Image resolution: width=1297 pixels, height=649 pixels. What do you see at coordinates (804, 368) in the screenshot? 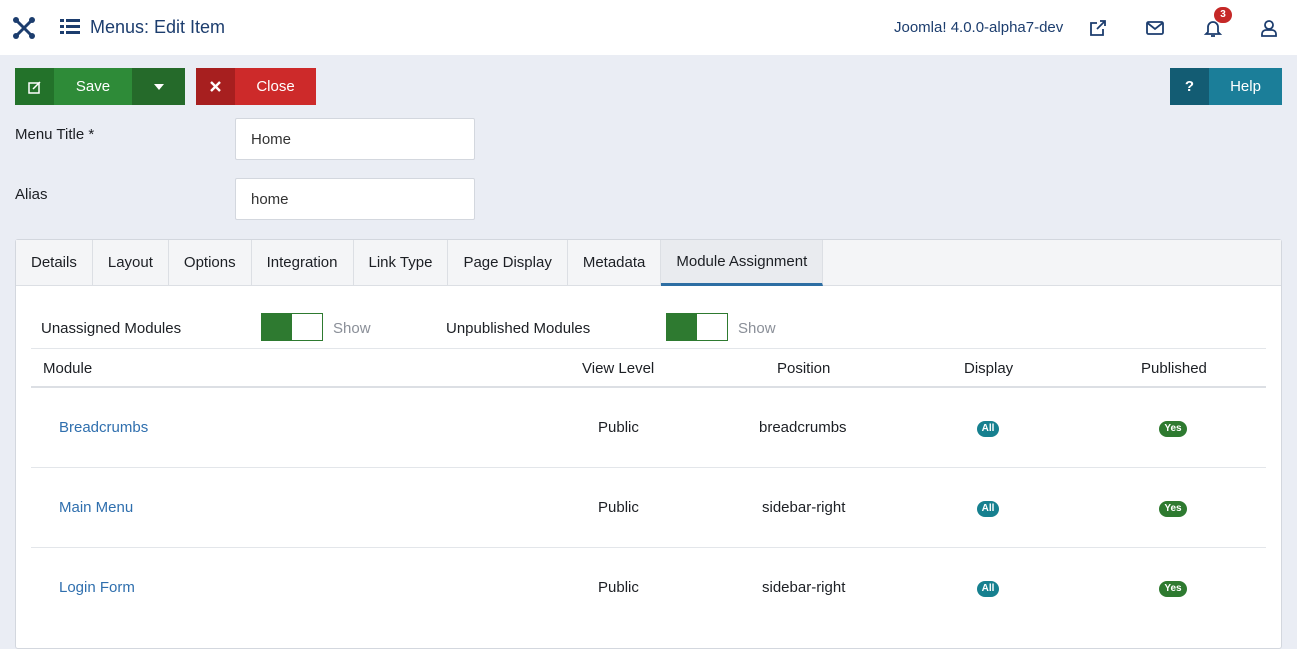
I see `col-position: Position` at bounding box center [804, 368].